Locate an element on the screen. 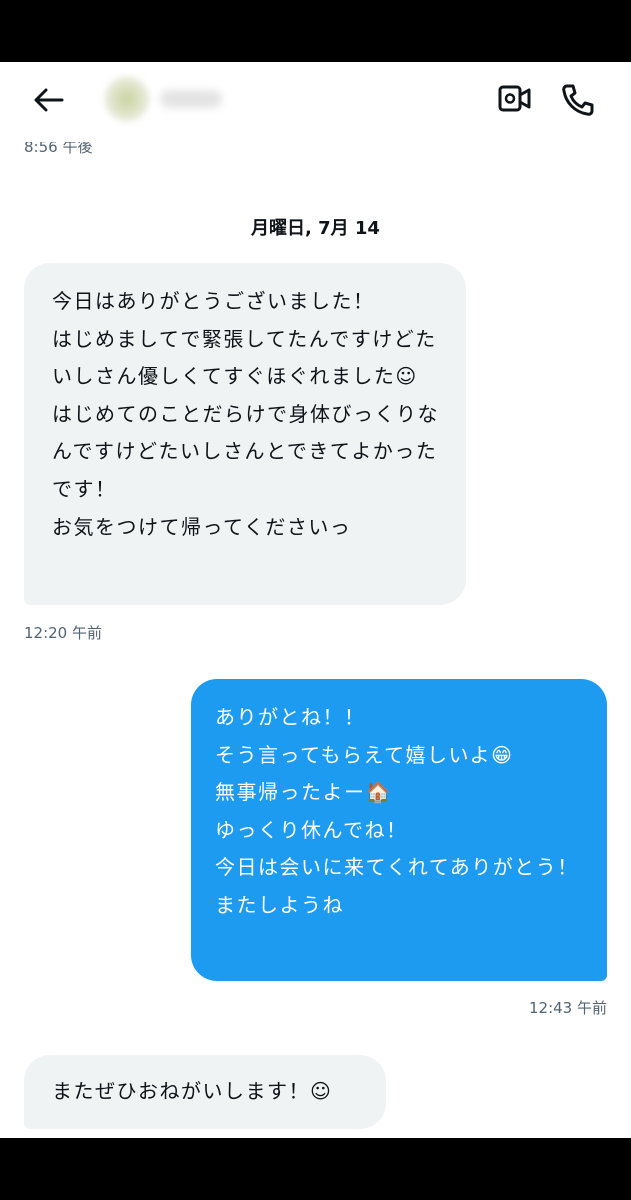 This screenshot has width=631, height=1200. previous-message-timestamp: 8:56 午後 is located at coordinates (58, 147).